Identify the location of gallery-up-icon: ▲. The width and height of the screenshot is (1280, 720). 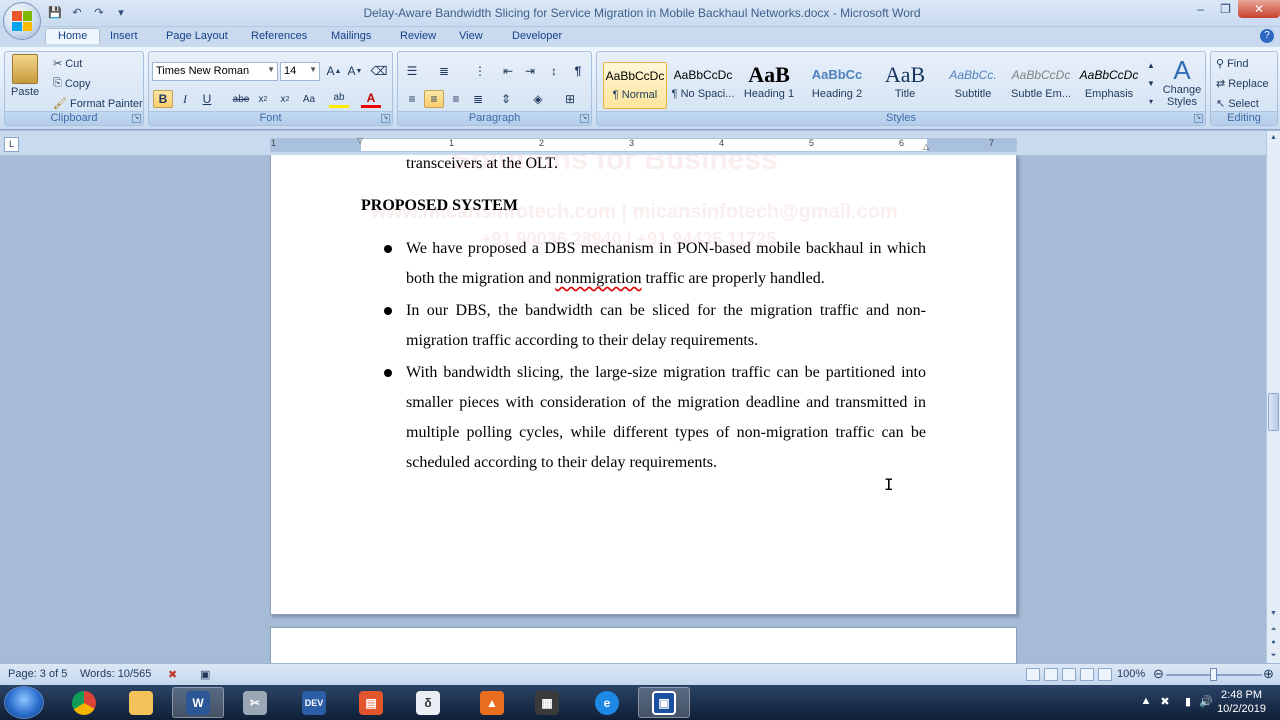
(1151, 65).